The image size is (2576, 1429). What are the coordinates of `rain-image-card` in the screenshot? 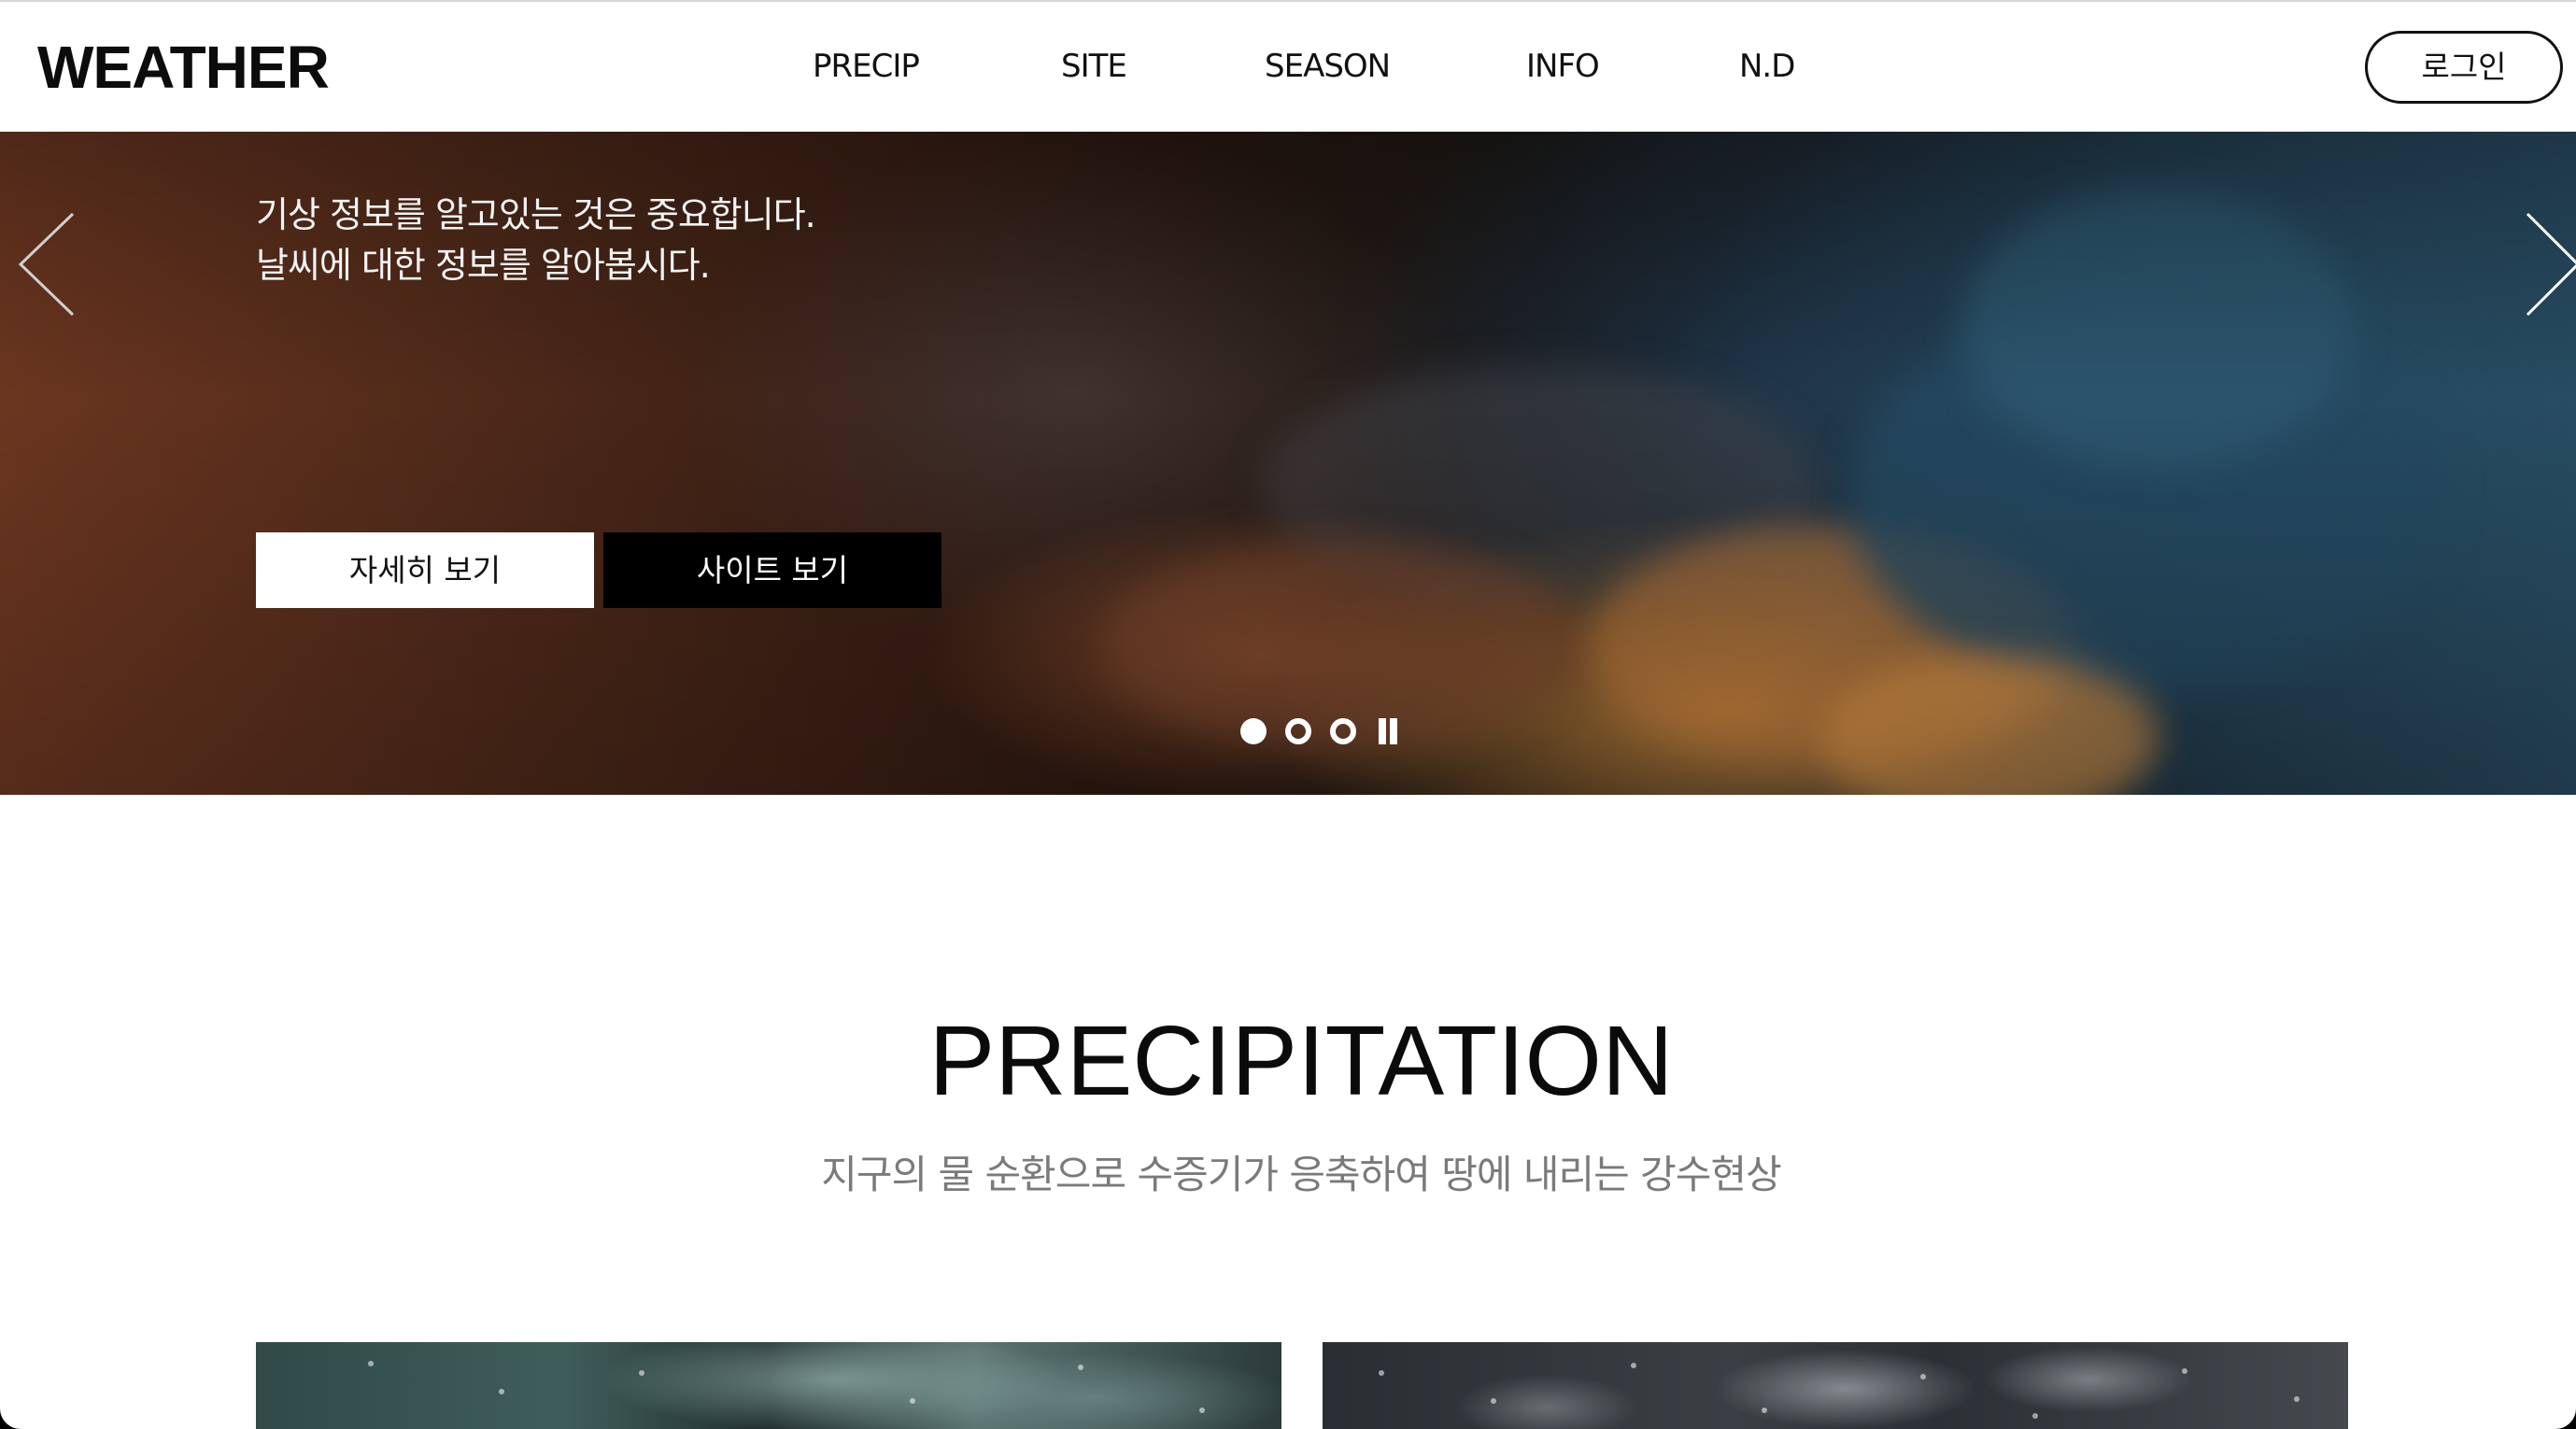 It's located at (768, 1385).